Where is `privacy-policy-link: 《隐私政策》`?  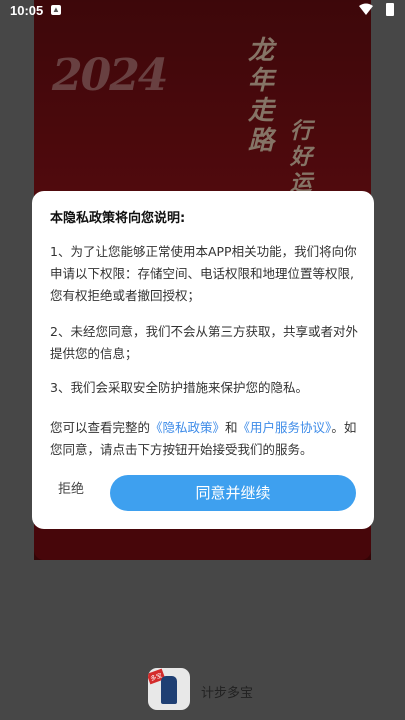 privacy-policy-link: 《隐私政策》 is located at coordinates (187, 427).